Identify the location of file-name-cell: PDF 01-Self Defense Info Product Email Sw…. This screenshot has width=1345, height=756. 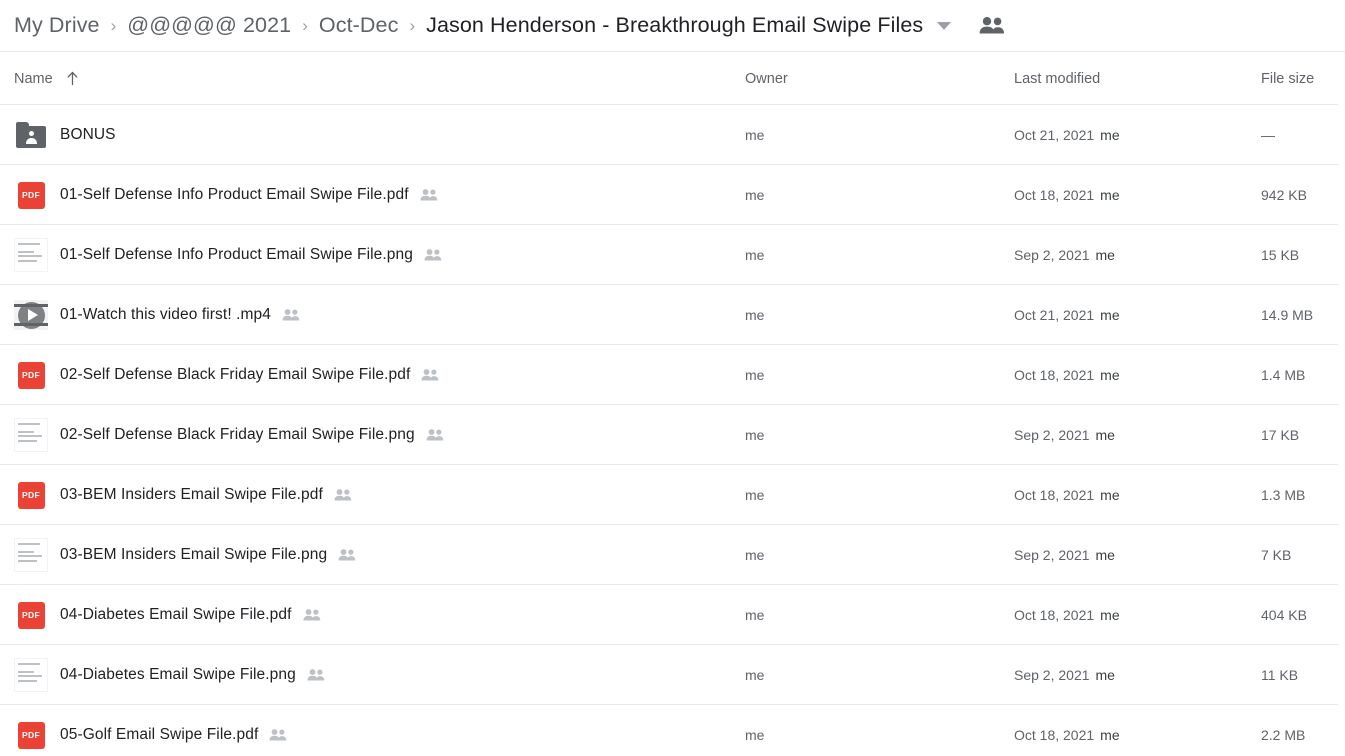
(226, 195).